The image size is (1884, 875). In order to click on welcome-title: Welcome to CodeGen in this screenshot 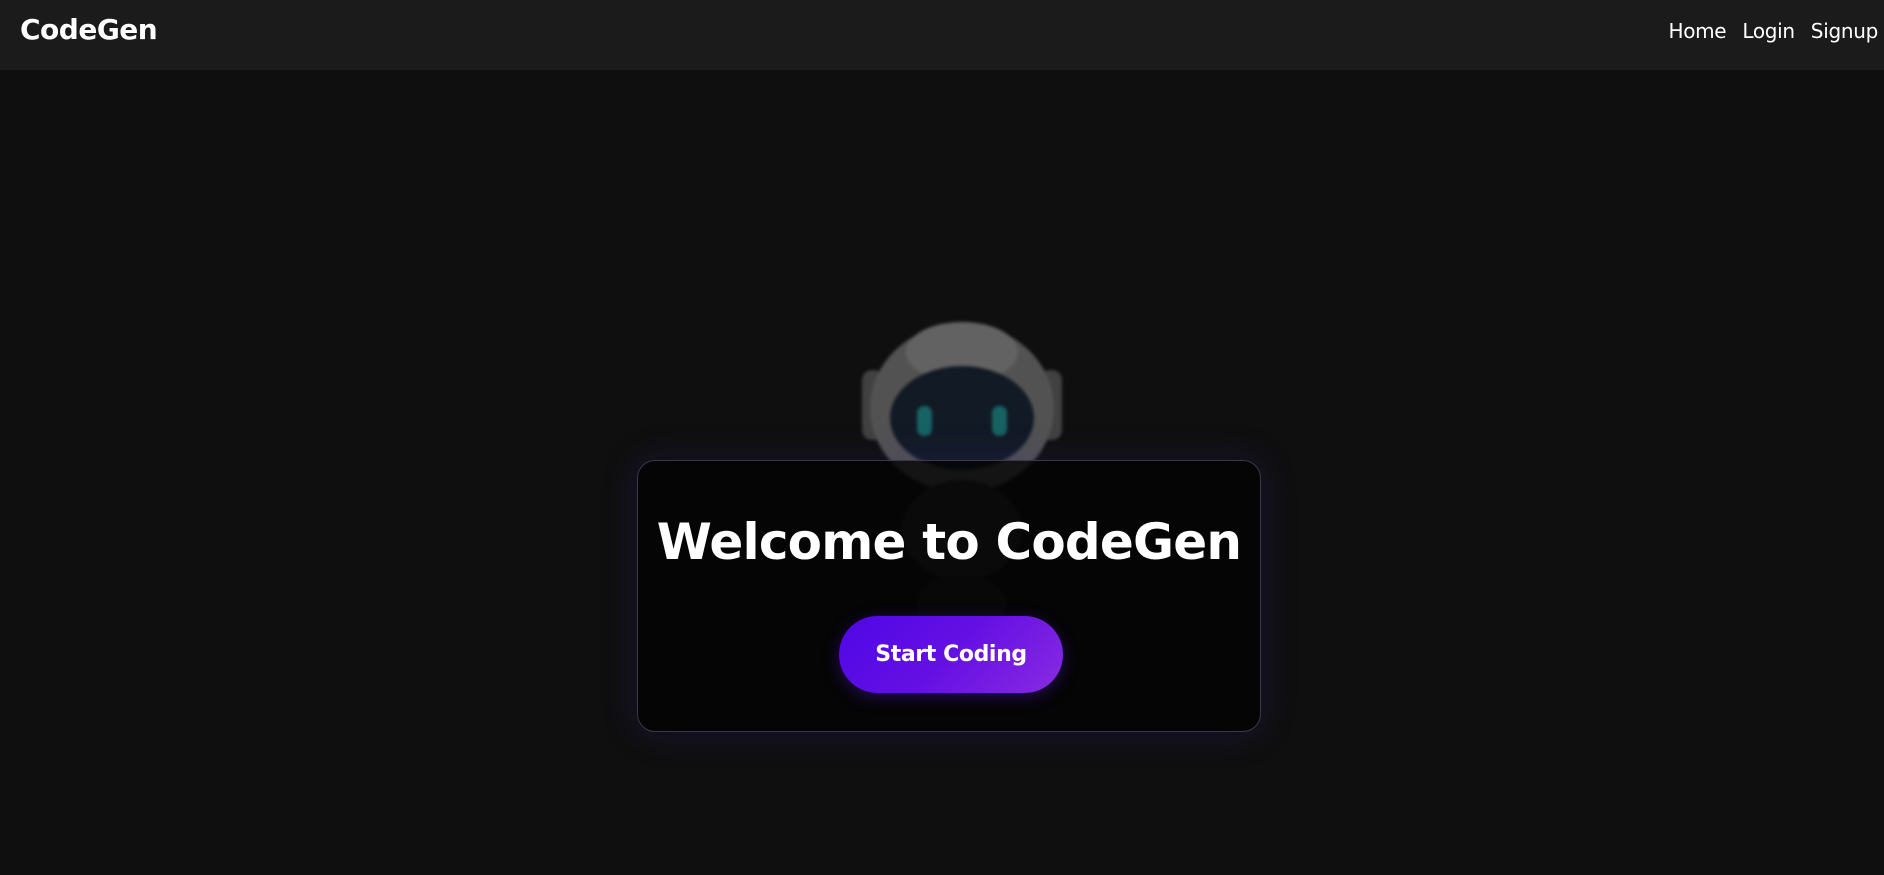, I will do `click(949, 542)`.